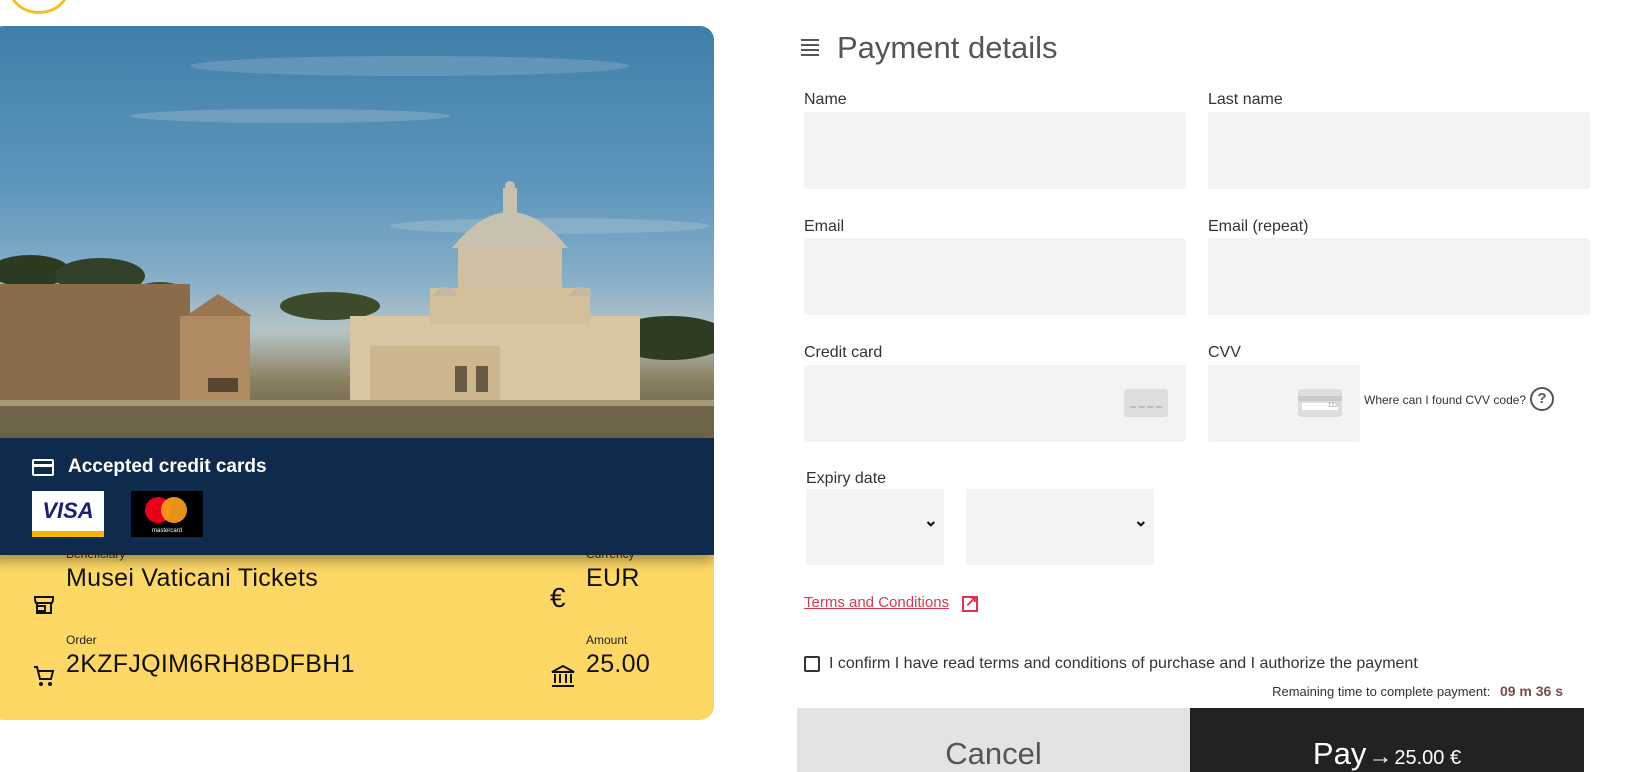  What do you see at coordinates (558, 597) in the screenshot?
I see `euro-icon: €` at bounding box center [558, 597].